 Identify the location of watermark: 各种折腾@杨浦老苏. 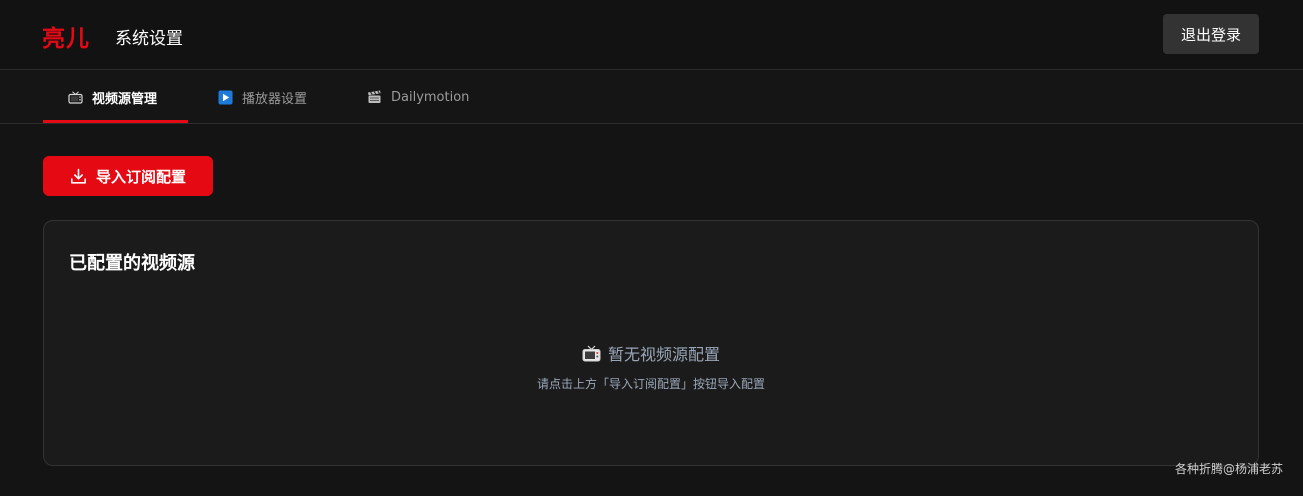
(1228, 469).